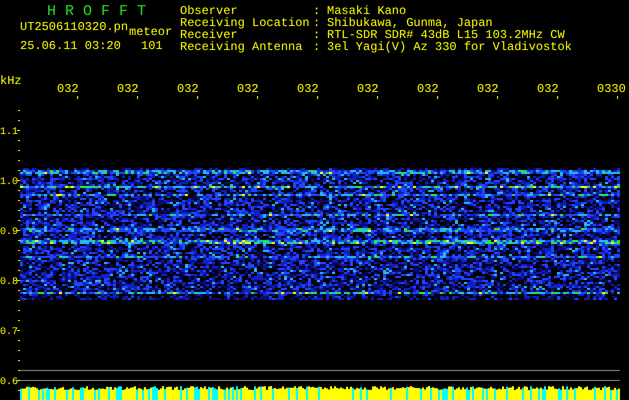 The width and height of the screenshot is (629, 400). I want to click on field-value: RTL-SDR SDR# 43dB L15 103.2MHz CW, so click(446, 35).